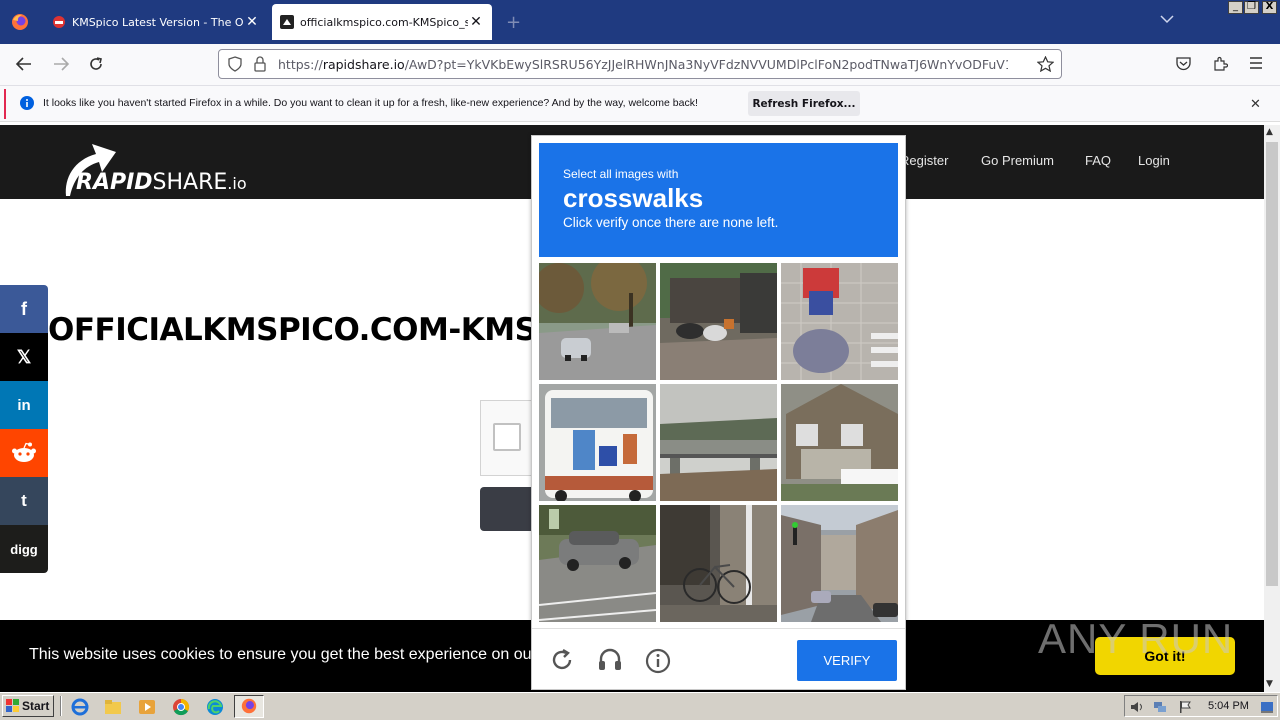 The image size is (1280, 720). I want to click on network-icon, so click(1160, 707).